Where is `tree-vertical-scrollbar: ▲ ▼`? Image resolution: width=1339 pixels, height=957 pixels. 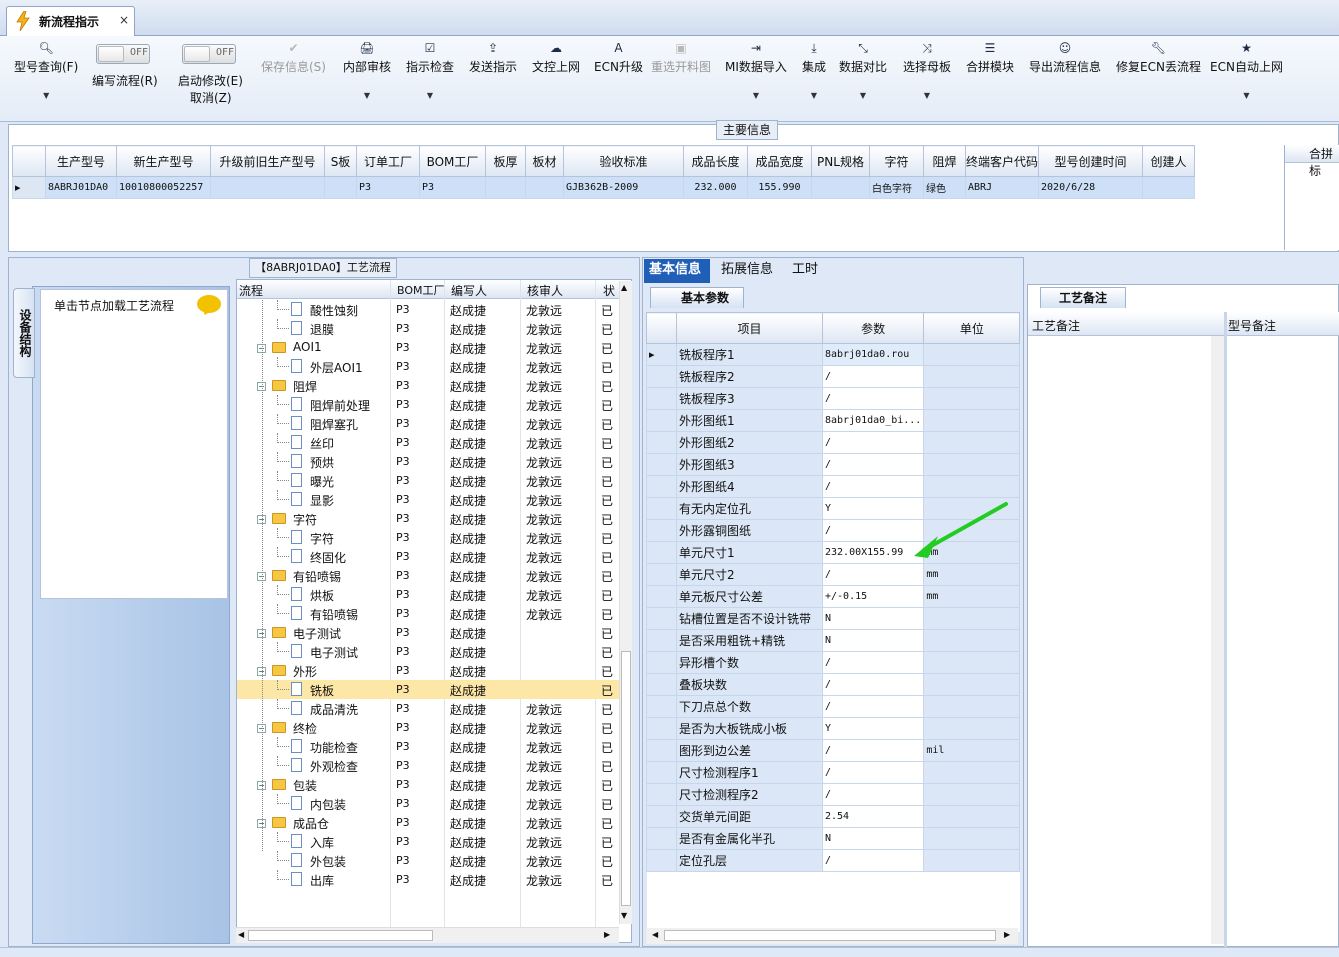 tree-vertical-scrollbar: ▲ ▼ is located at coordinates (625, 602).